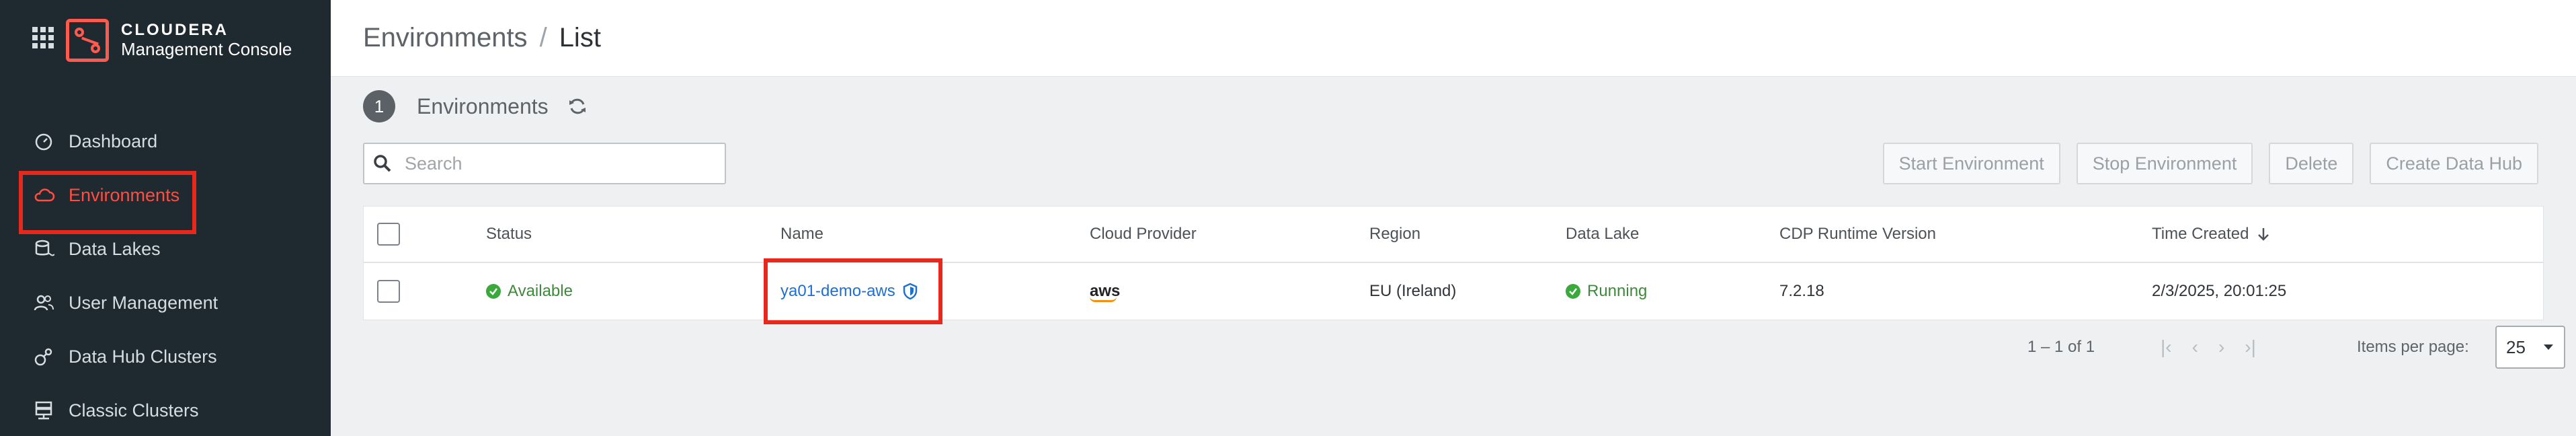  What do you see at coordinates (165, 141) in the screenshot?
I see `sidebar-item-dashboard: Dashboard` at bounding box center [165, 141].